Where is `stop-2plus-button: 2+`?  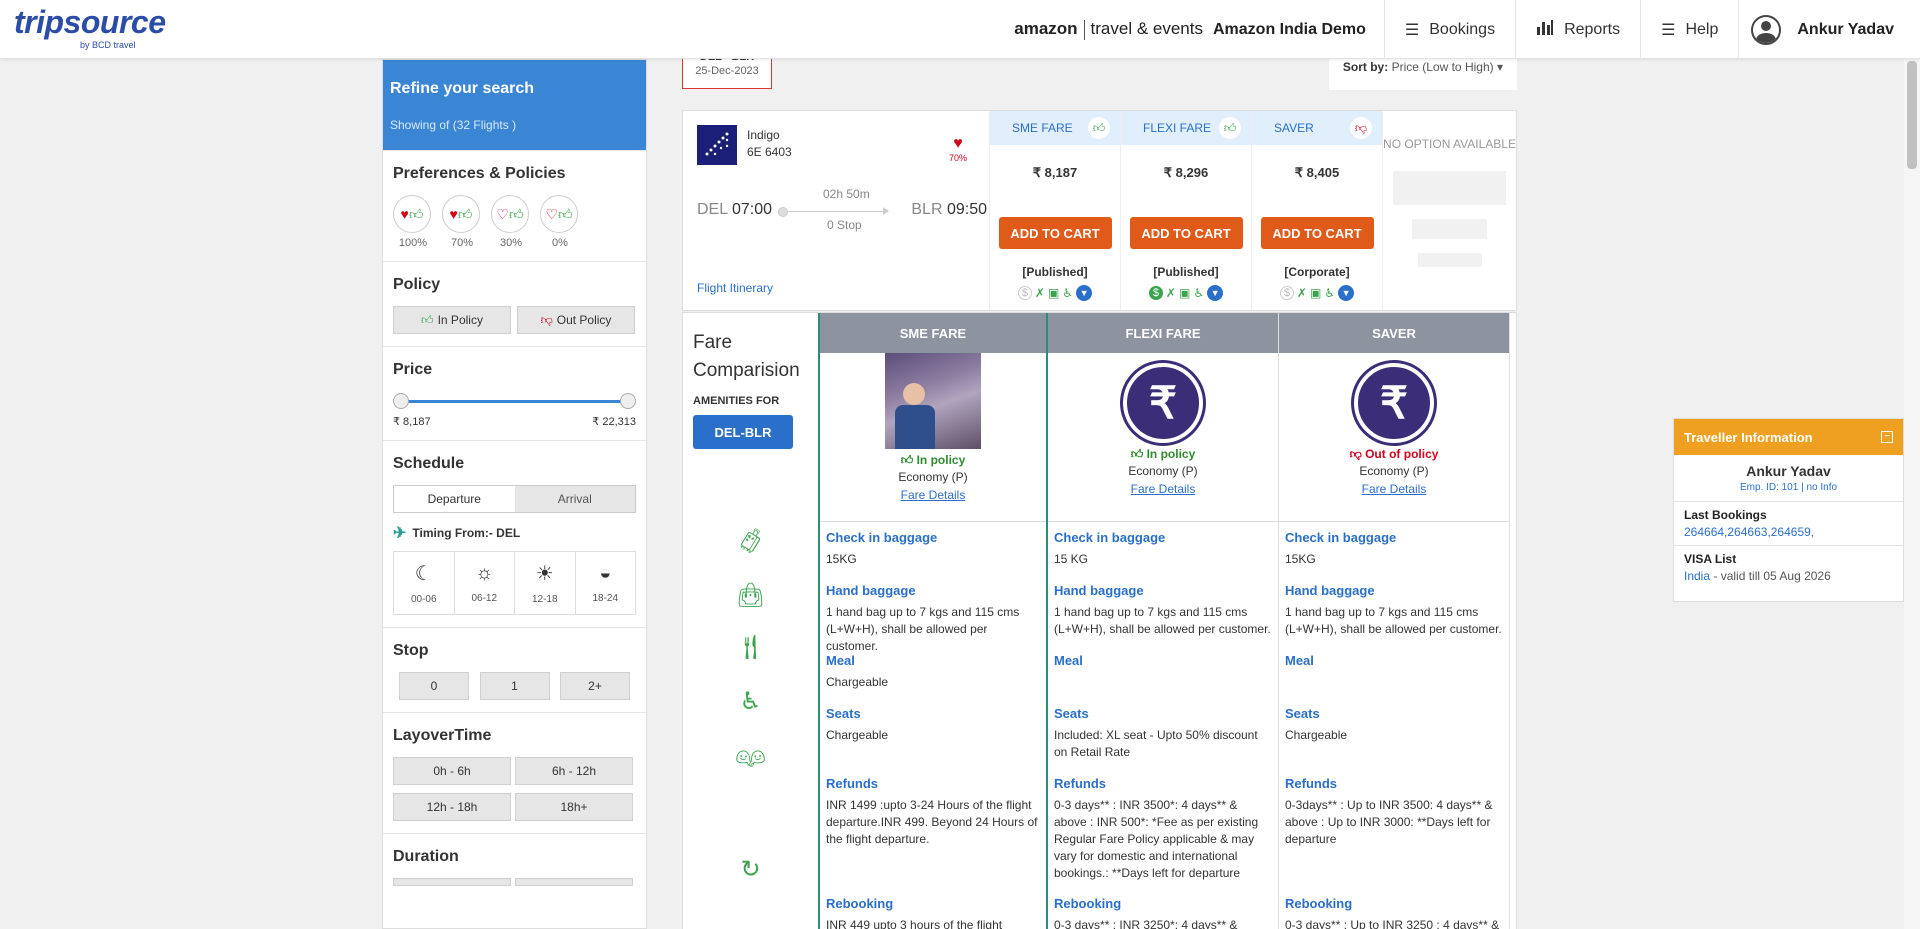
stop-2plus-button: 2+ is located at coordinates (595, 686).